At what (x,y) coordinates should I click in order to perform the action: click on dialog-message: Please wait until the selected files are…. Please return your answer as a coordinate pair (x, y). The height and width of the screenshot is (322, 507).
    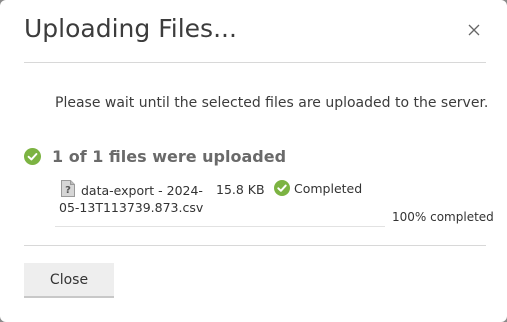
    Looking at the image, I should click on (272, 103).